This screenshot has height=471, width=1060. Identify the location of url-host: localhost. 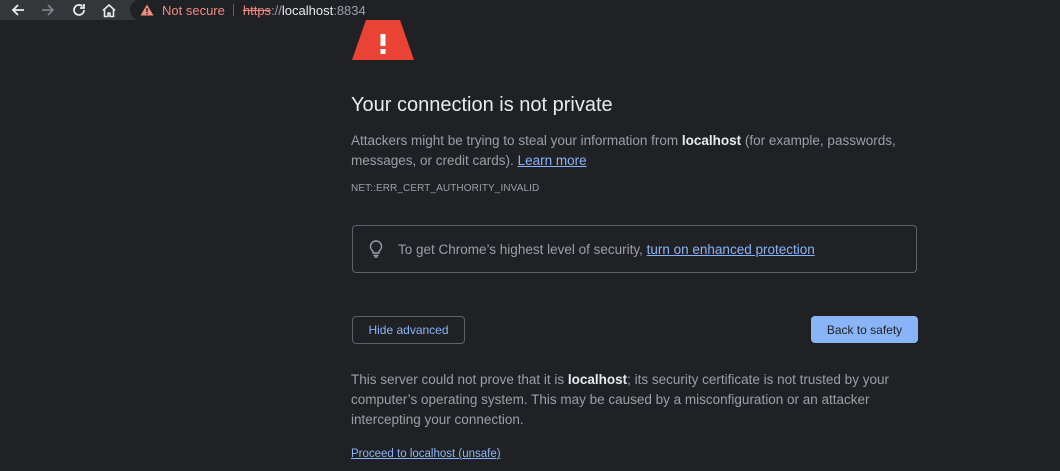
(307, 10).